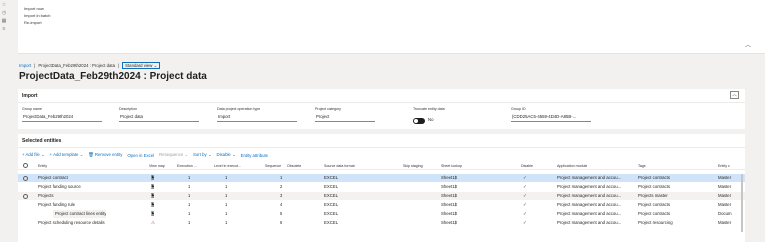 Image resolution: width=765 pixels, height=242 pixels. I want to click on select-all-radio, so click(25, 165).